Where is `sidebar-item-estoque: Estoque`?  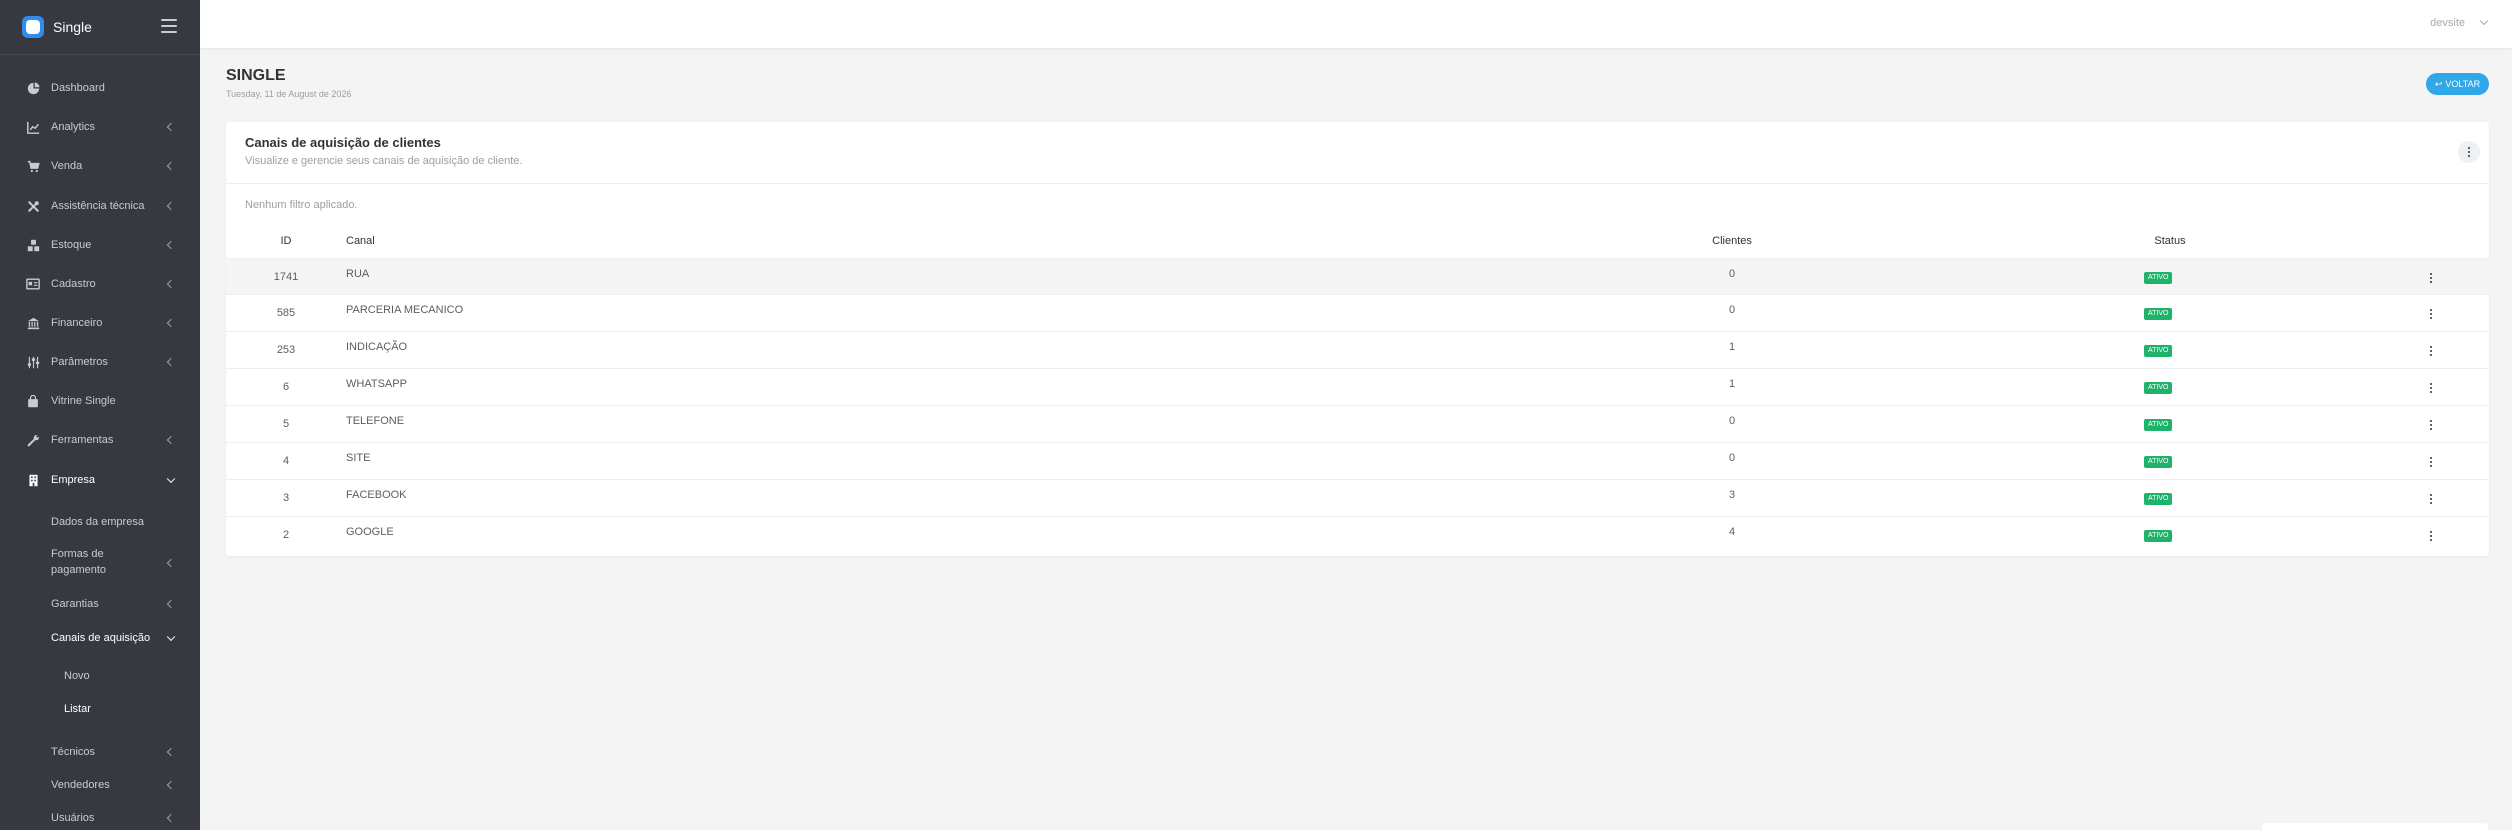
sidebar-item-estoque: Estoque is located at coordinates (100, 245).